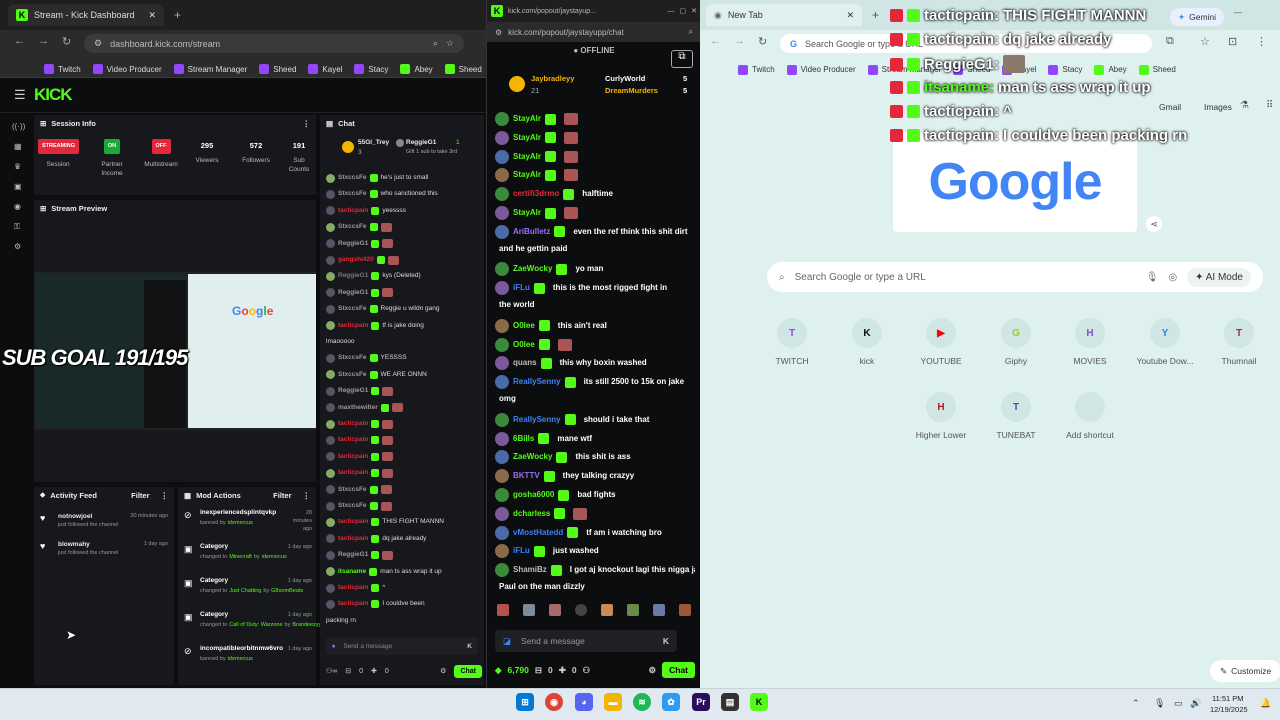 Image resolution: width=1280 pixels, height=720 pixels. Describe the element at coordinates (1016, 342) in the screenshot. I see `shortcut-tile: G Giphy` at that location.